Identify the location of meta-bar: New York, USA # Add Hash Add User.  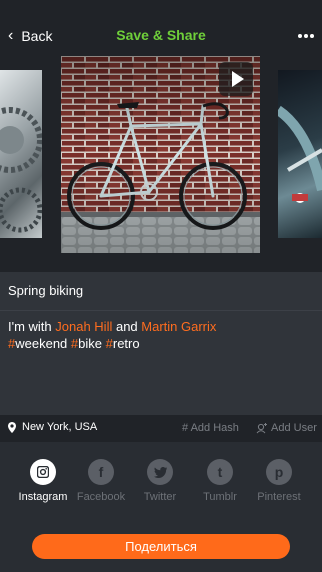
(161, 428).